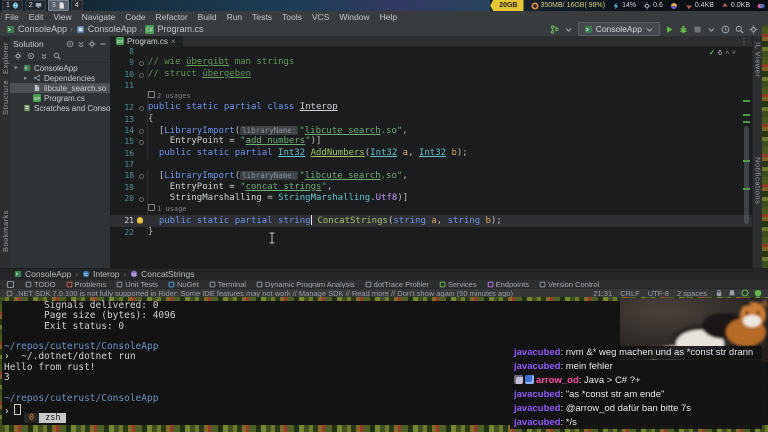  What do you see at coordinates (169, 97) in the screenshot?
I see `usages-inlay-hint: 2 usages` at bounding box center [169, 97].